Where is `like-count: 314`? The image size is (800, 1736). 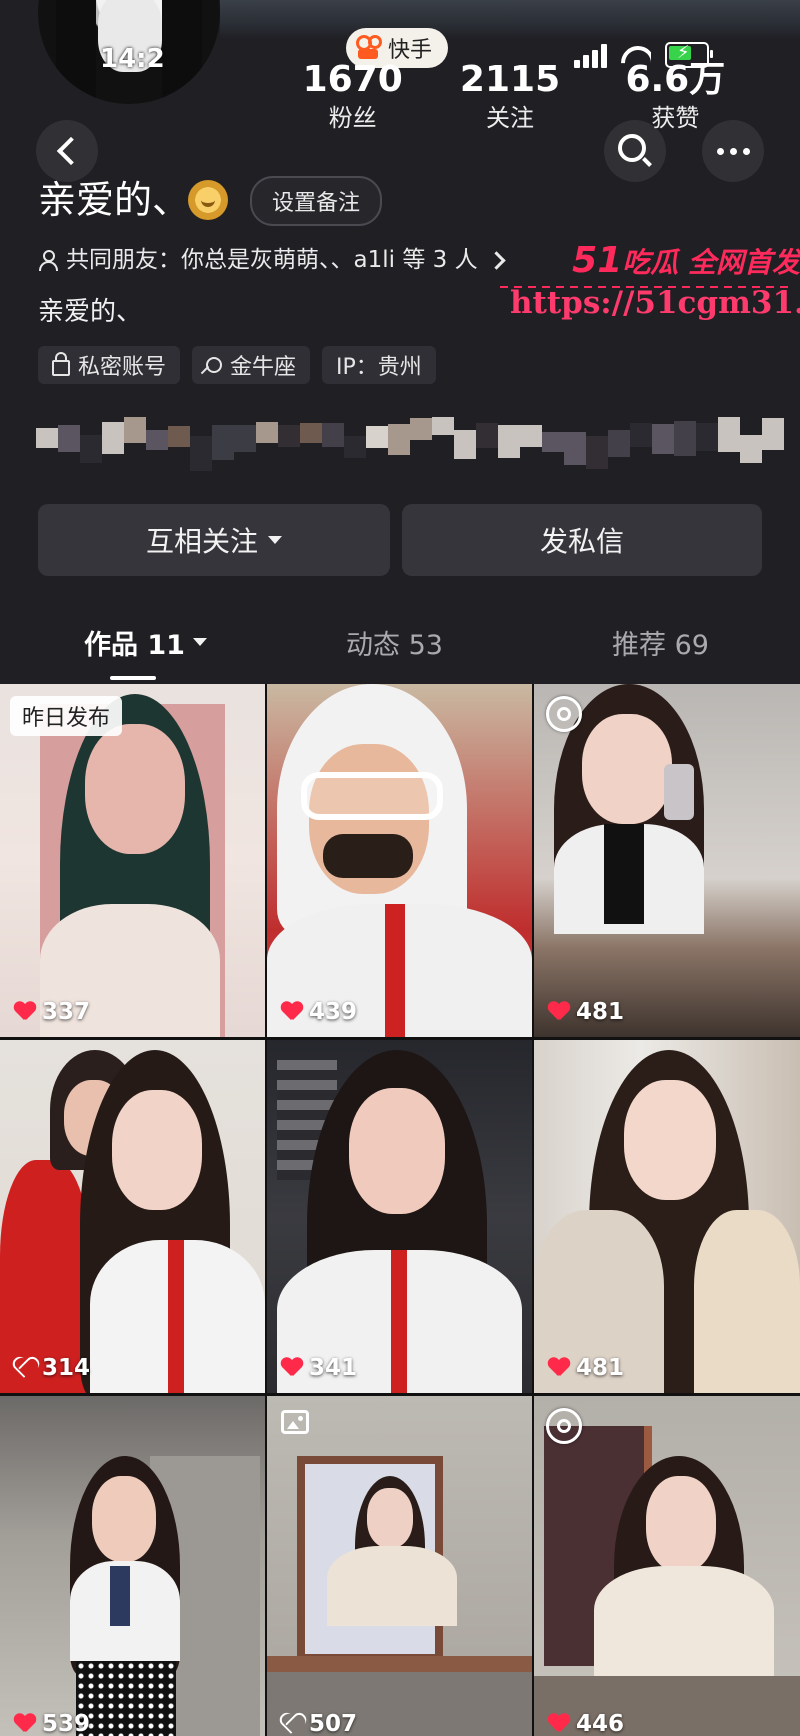
like-count: 314 is located at coordinates (52, 1368).